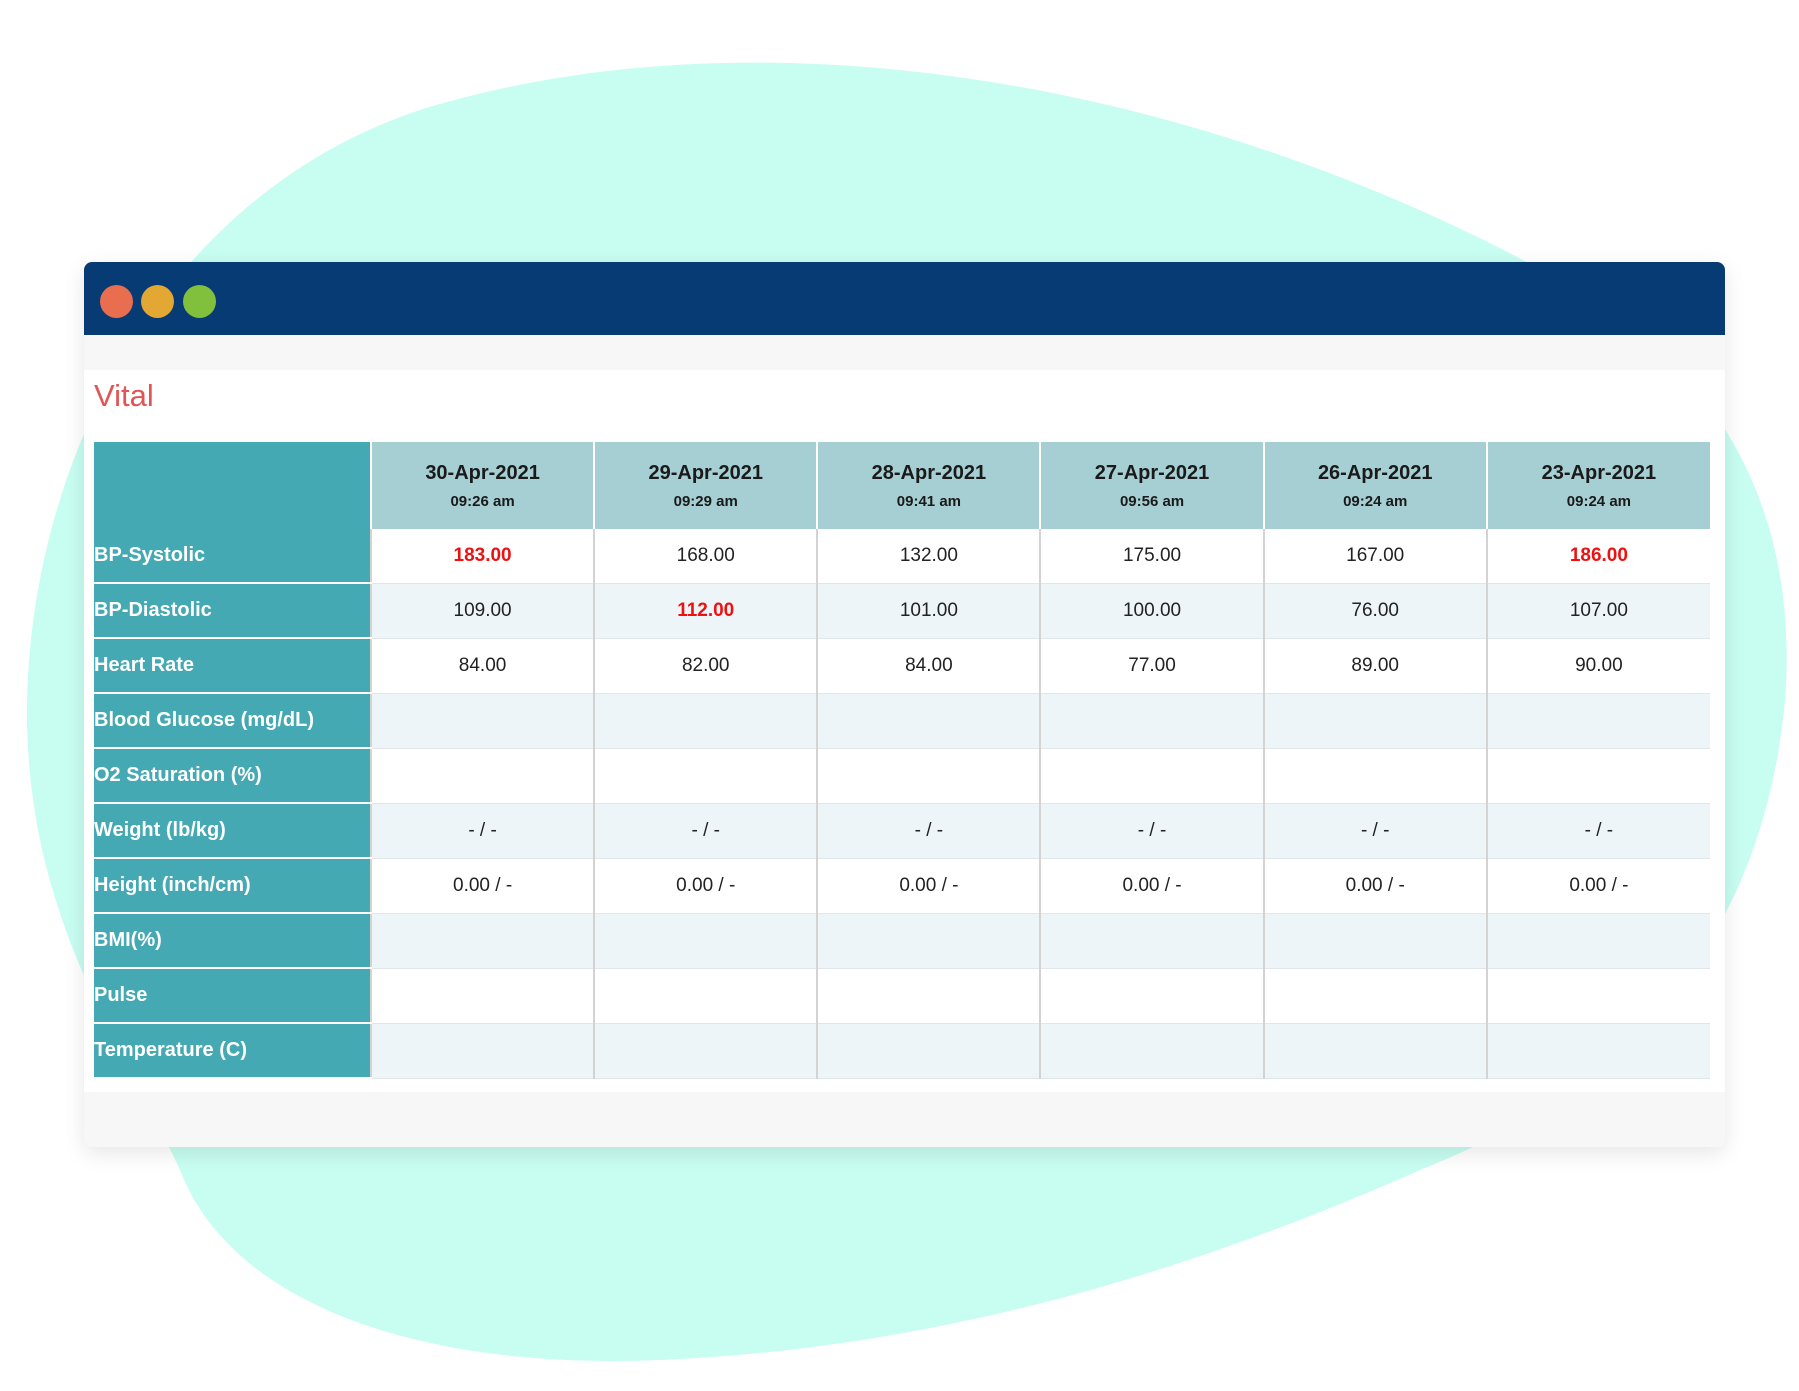 The image size is (1799, 1391). I want to click on vital-value-cell: 186.00, so click(1597, 556).